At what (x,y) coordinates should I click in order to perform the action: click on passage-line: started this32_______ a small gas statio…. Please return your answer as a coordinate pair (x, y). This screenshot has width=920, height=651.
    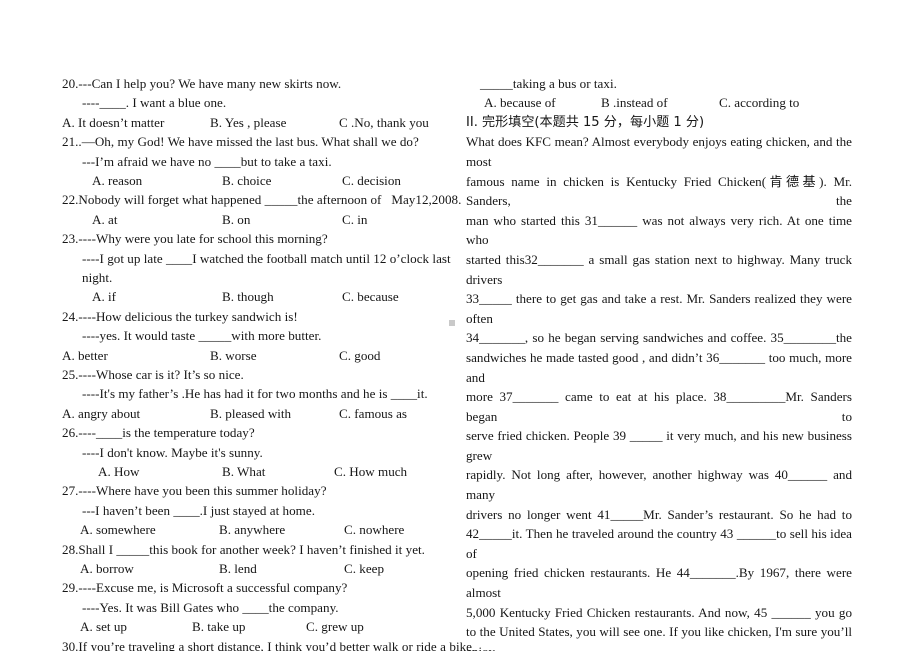
    Looking at the image, I should click on (659, 269).